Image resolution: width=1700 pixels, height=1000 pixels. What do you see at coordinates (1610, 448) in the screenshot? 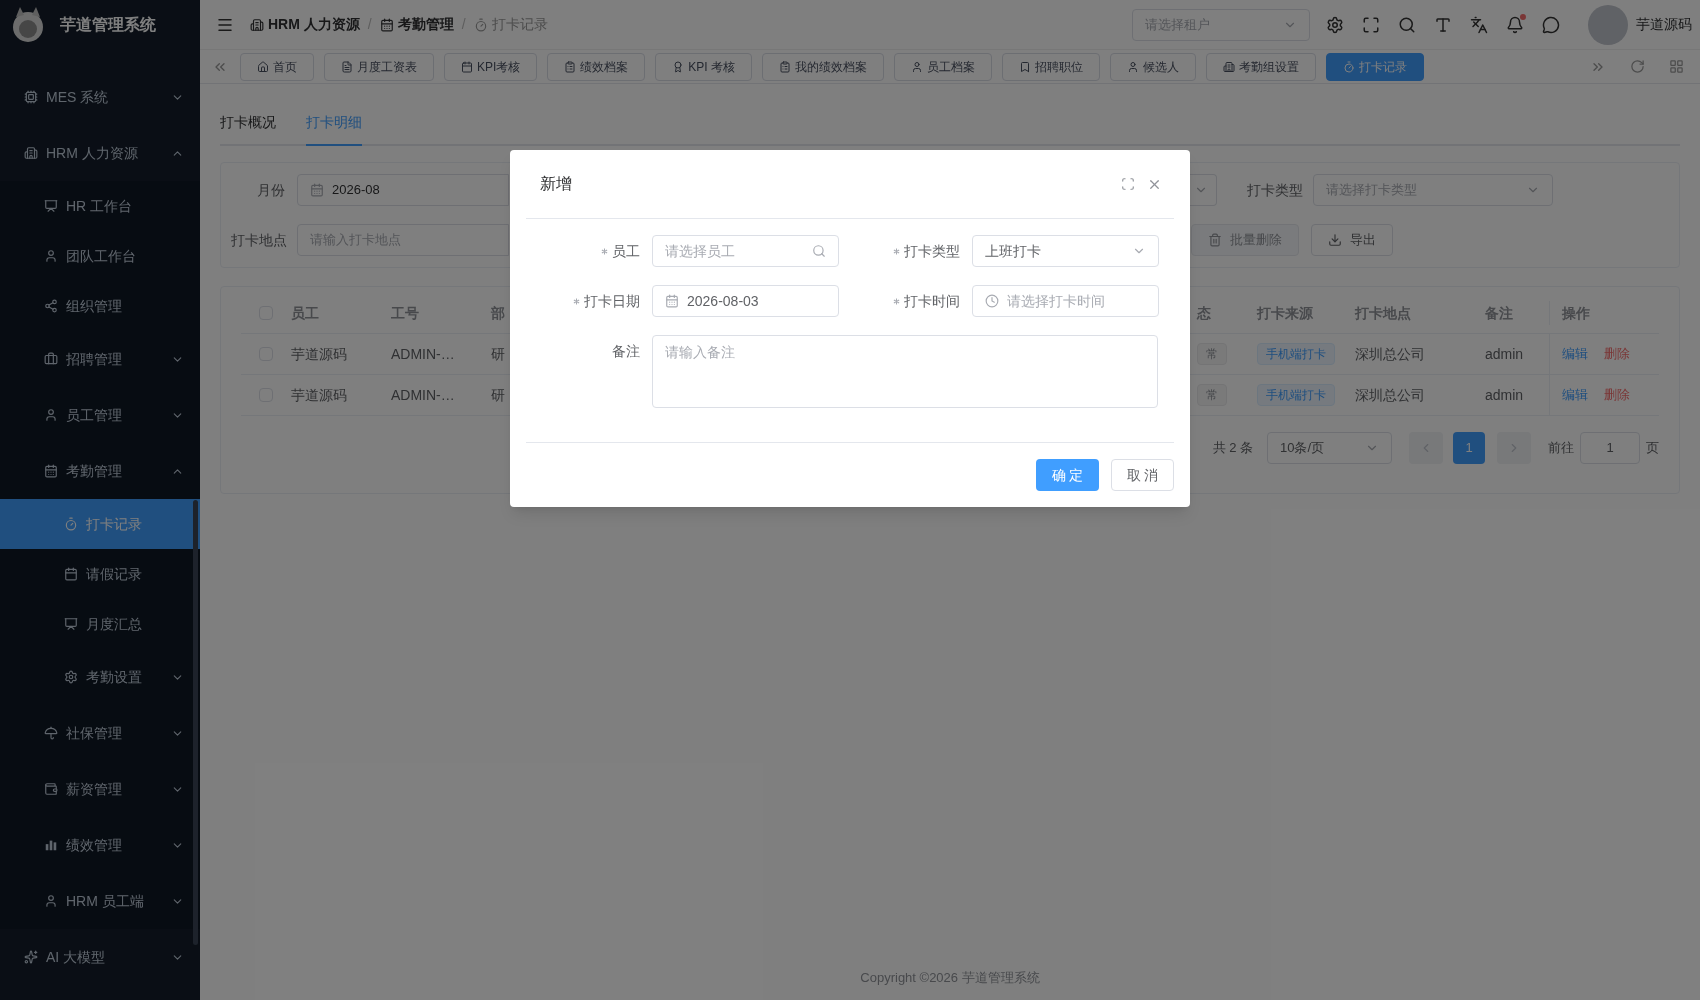
I see `page-input: 1` at bounding box center [1610, 448].